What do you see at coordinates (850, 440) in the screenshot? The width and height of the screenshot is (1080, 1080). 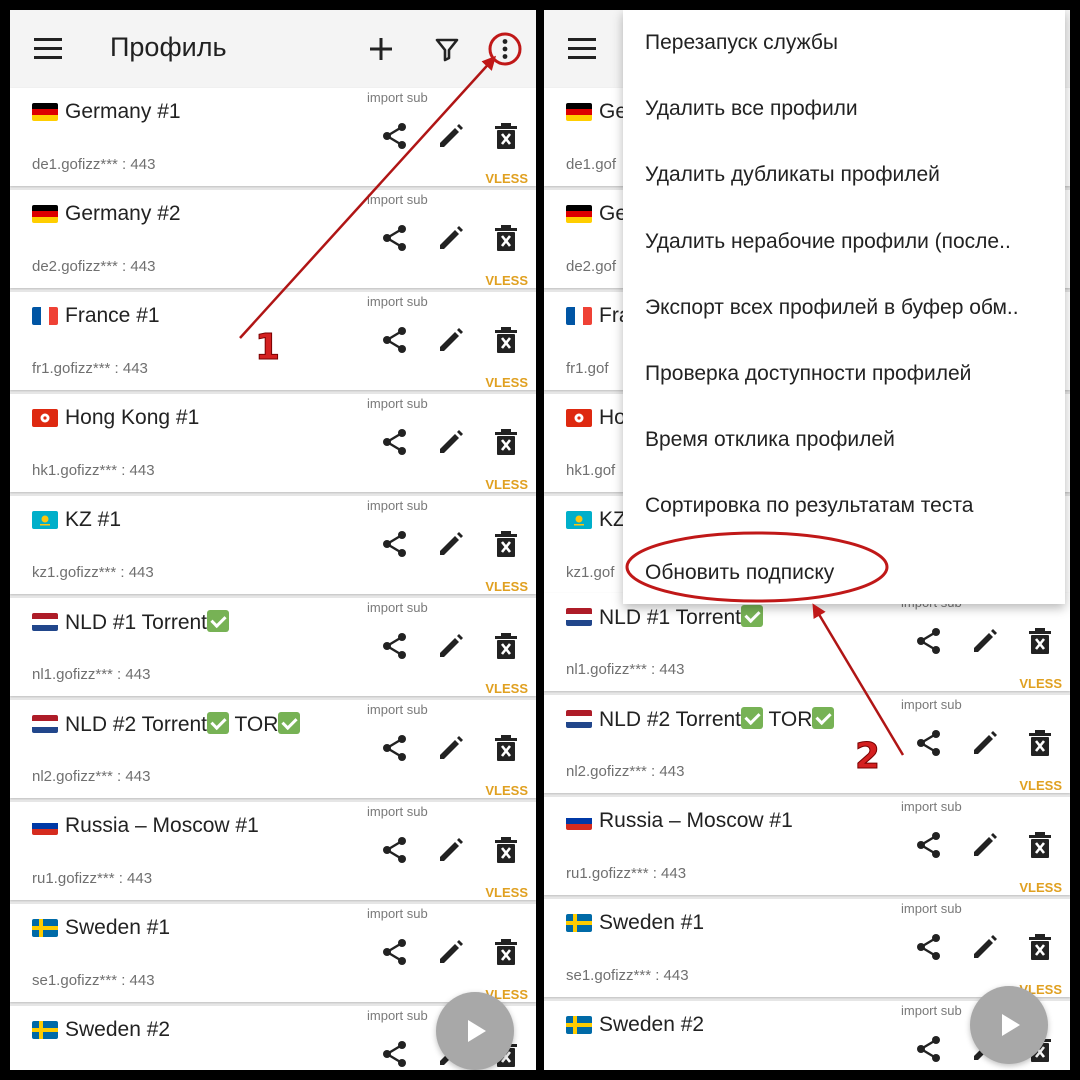 I see `menu-item: Время отклика профилей` at bounding box center [850, 440].